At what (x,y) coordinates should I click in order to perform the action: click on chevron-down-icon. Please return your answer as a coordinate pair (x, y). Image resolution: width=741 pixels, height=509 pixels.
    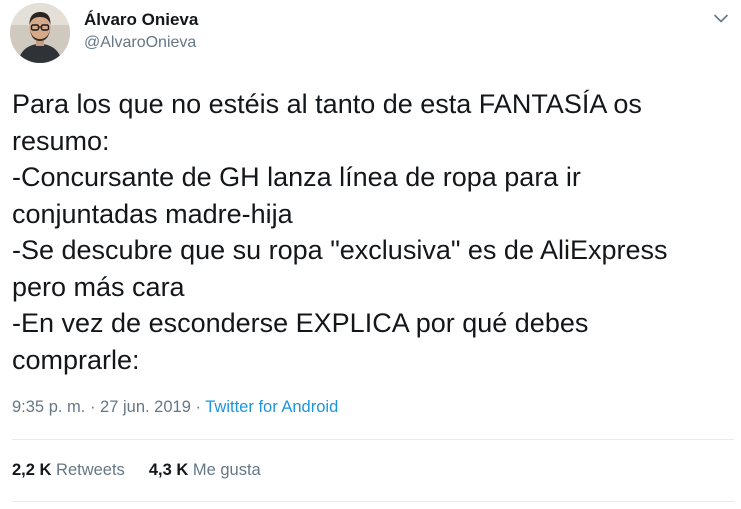
    Looking at the image, I should click on (721, 18).